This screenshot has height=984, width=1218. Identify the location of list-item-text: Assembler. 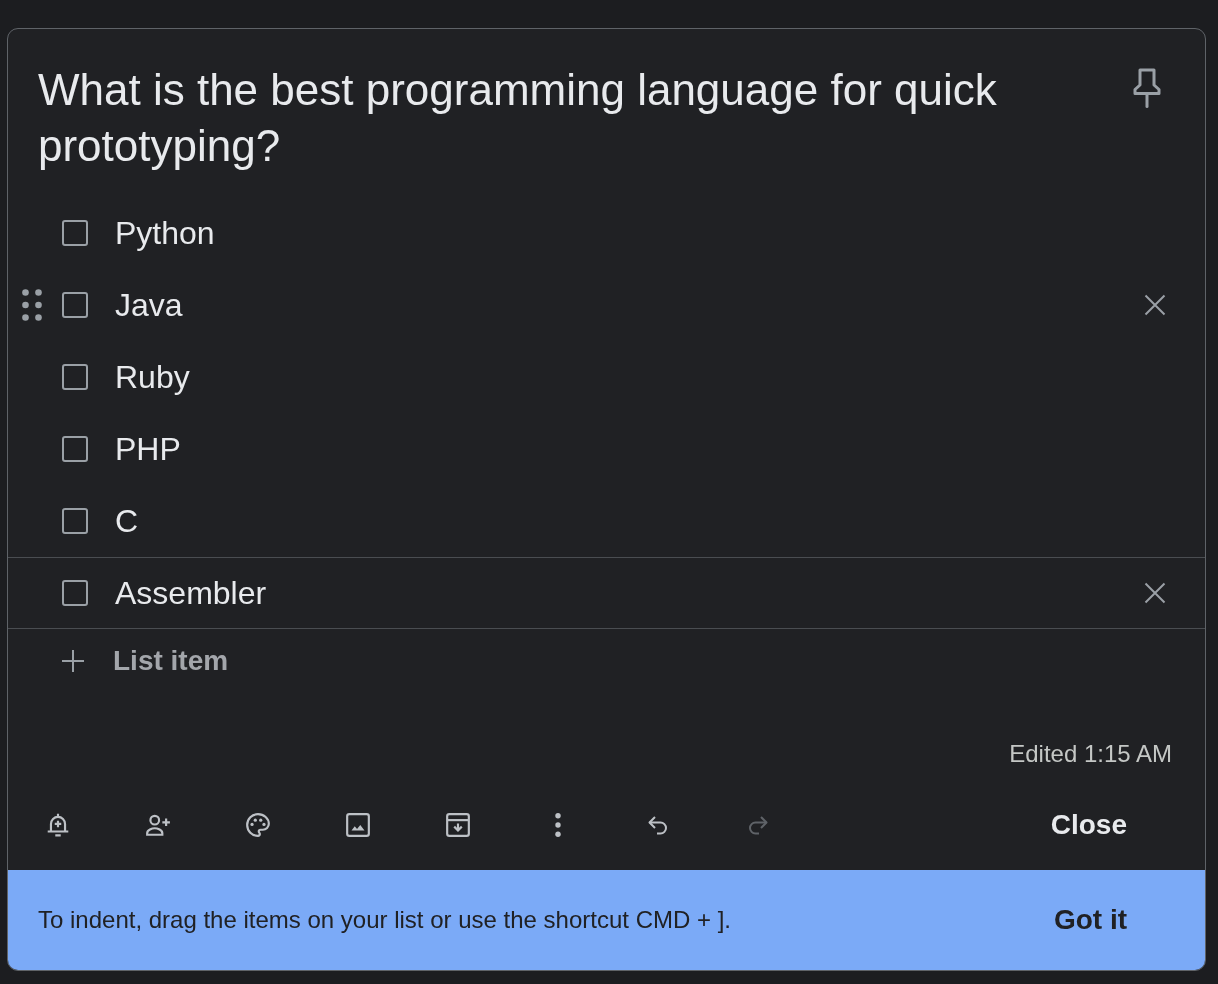
(191, 593).